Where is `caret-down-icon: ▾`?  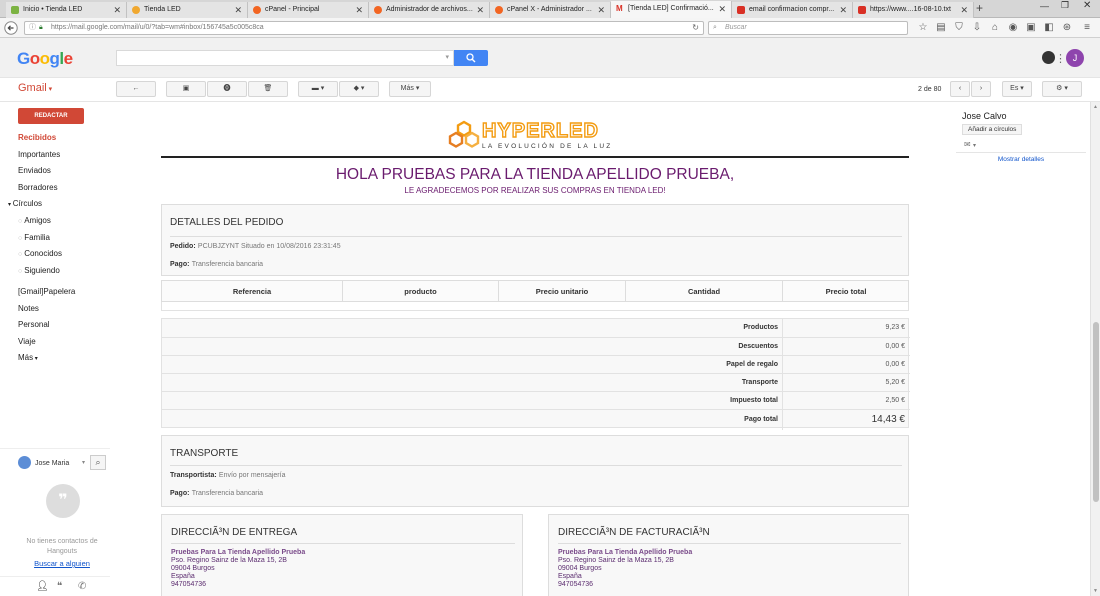
caret-down-icon: ▾ is located at coordinates (83, 462).